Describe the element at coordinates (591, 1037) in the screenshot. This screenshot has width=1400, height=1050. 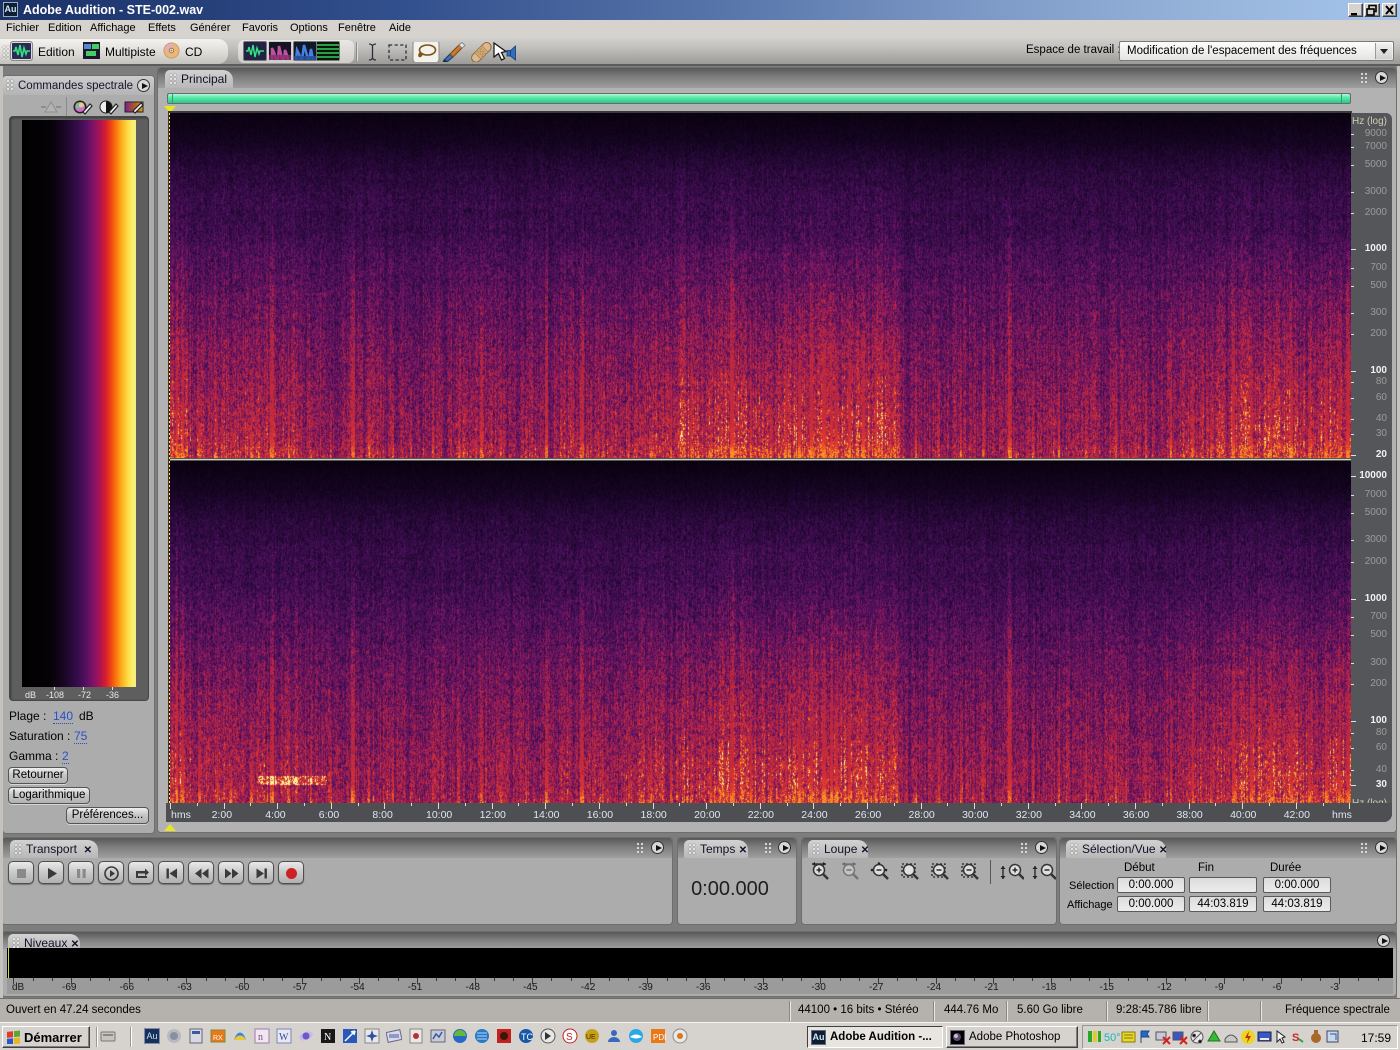
I see `svg-text: UE` at that location.